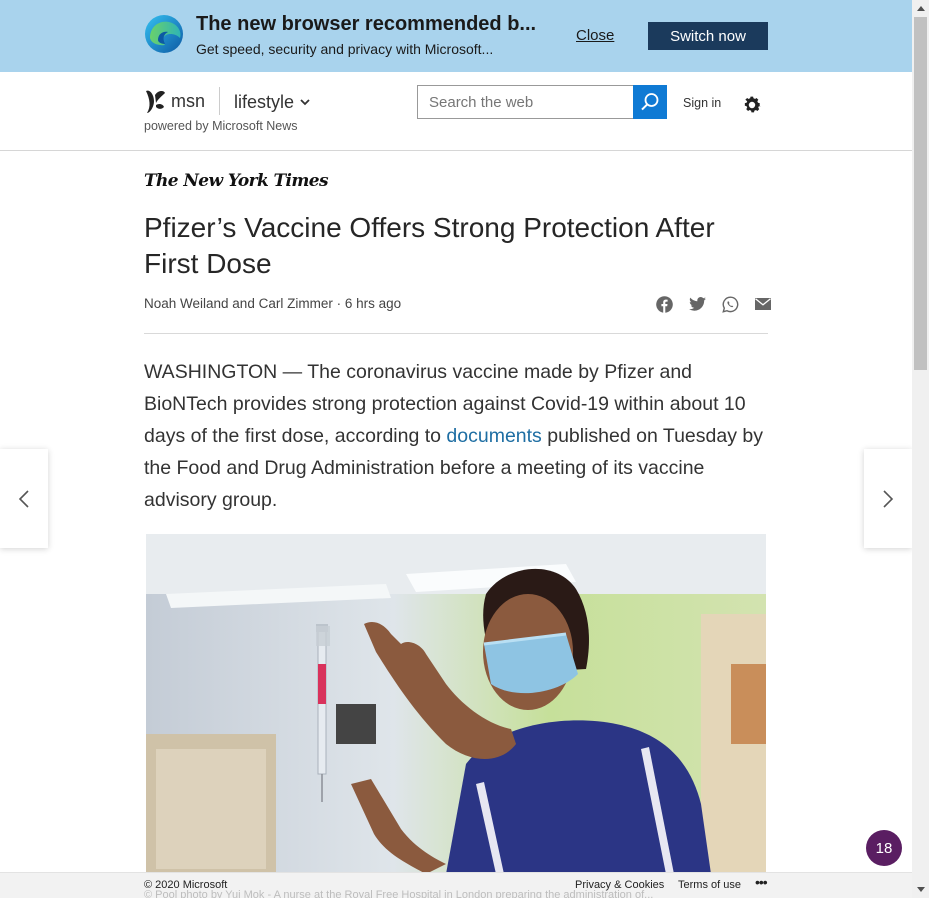 The image size is (929, 898). What do you see at coordinates (525, 102) in the screenshot?
I see `search-input` at bounding box center [525, 102].